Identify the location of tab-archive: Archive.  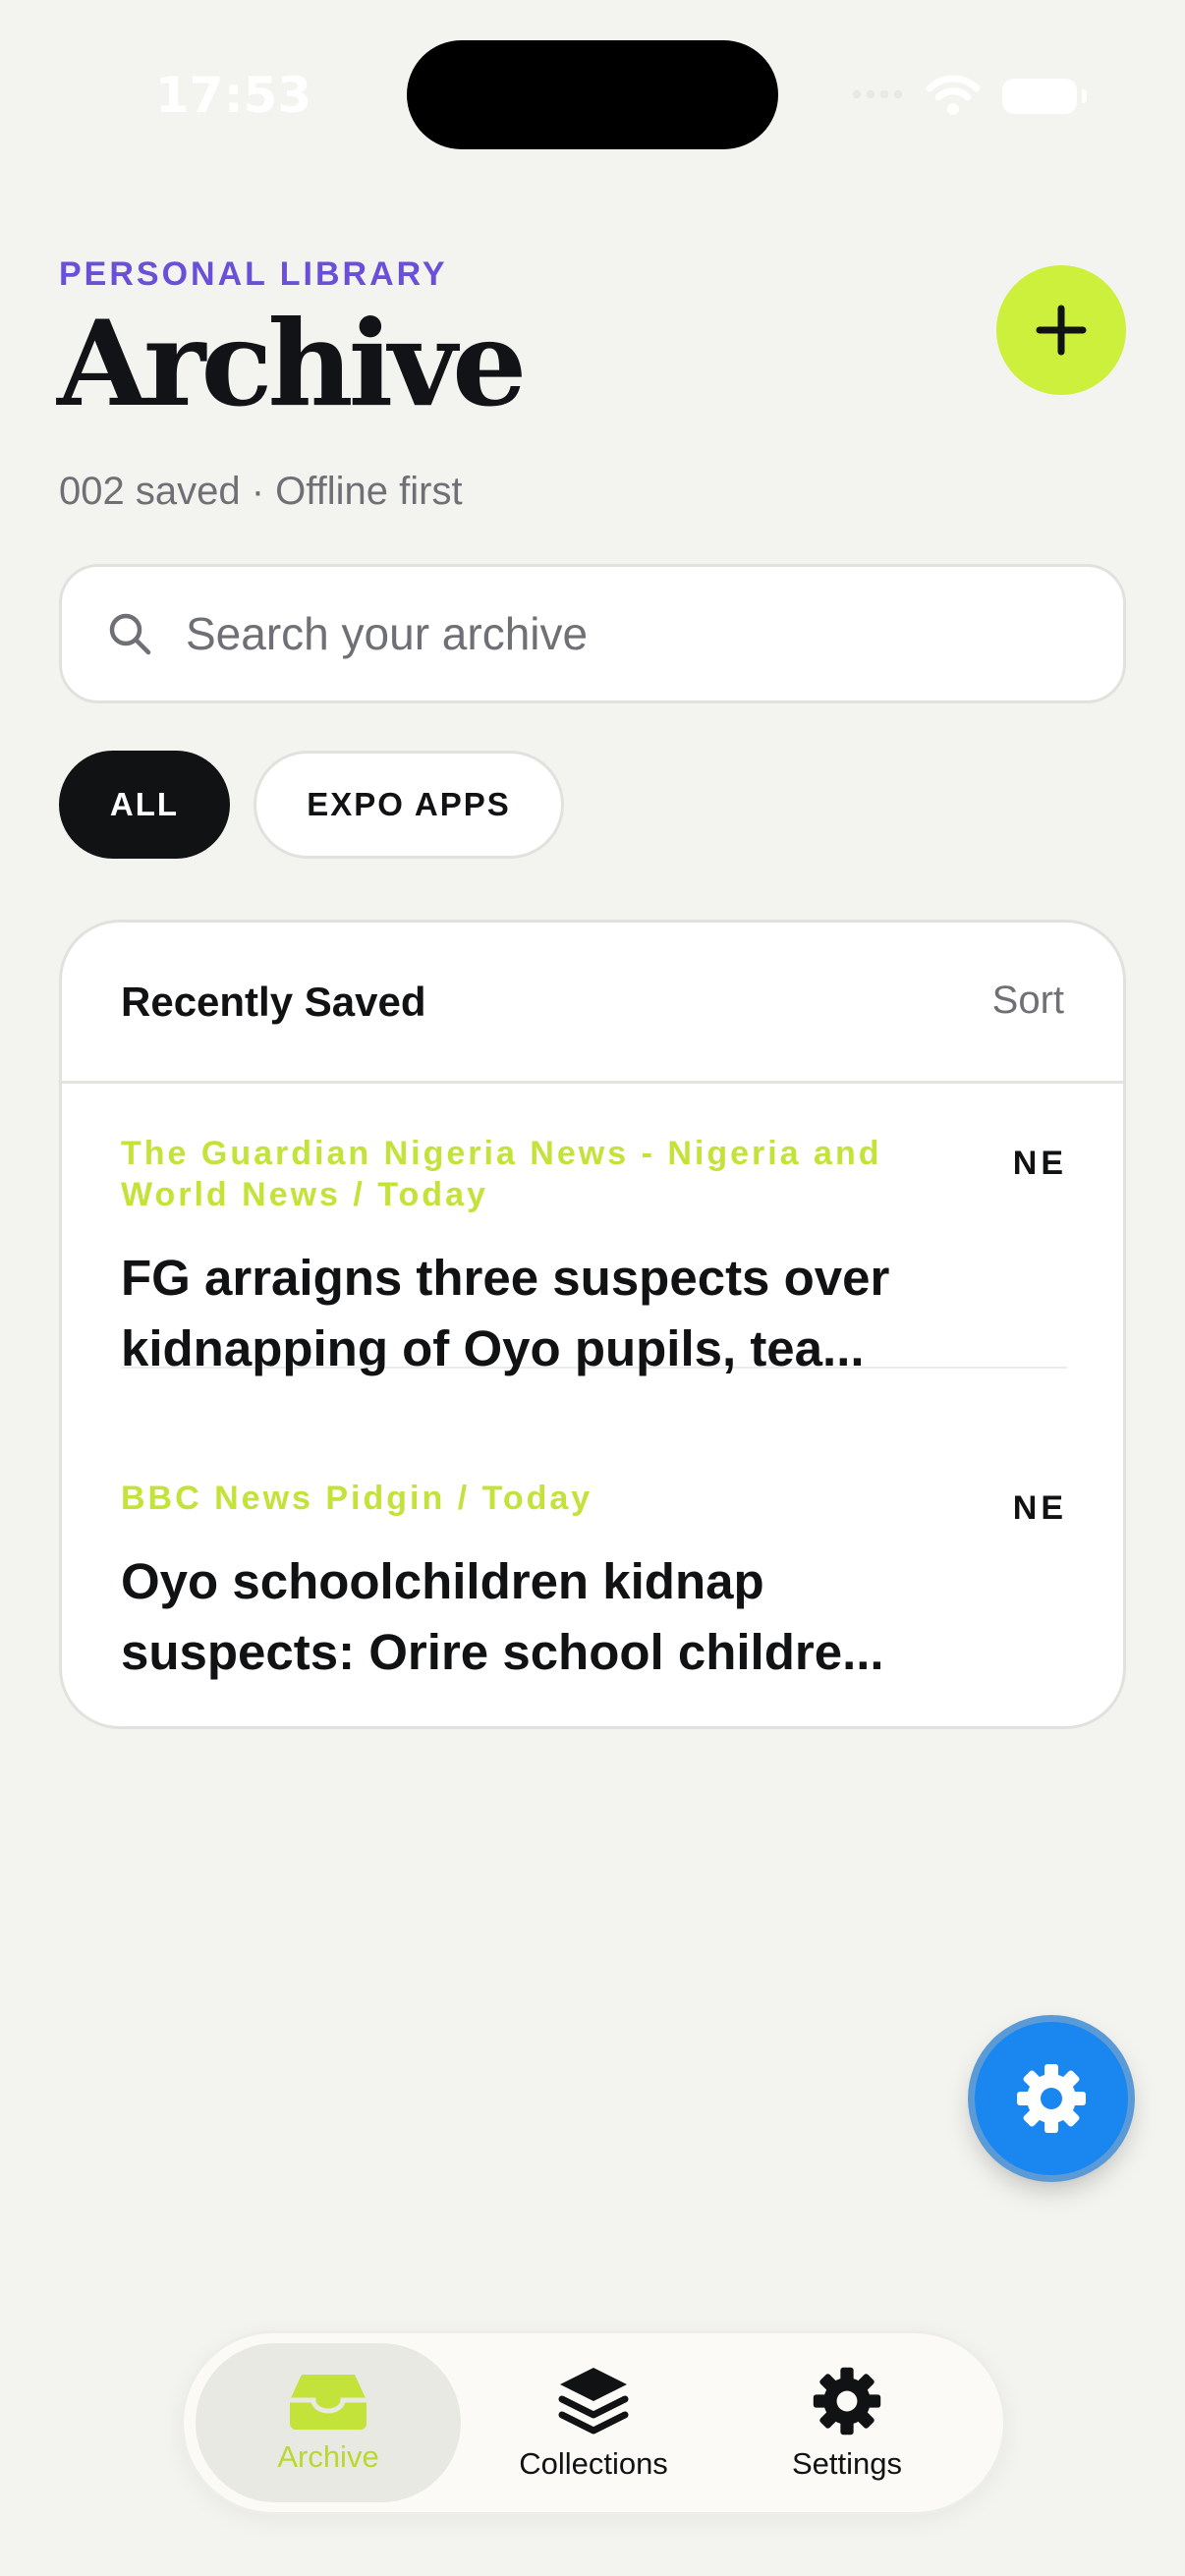
(328, 2422).